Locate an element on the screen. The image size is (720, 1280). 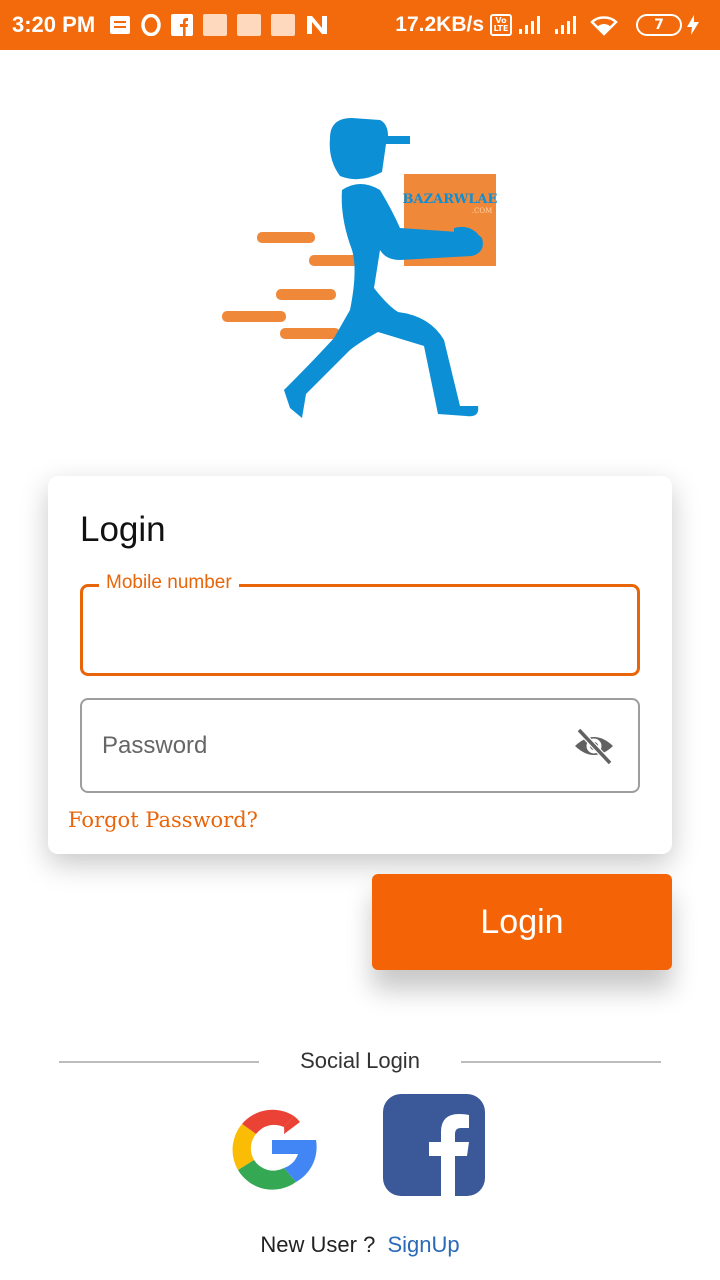
social-login-title: Social Login is located at coordinates (360, 1060).